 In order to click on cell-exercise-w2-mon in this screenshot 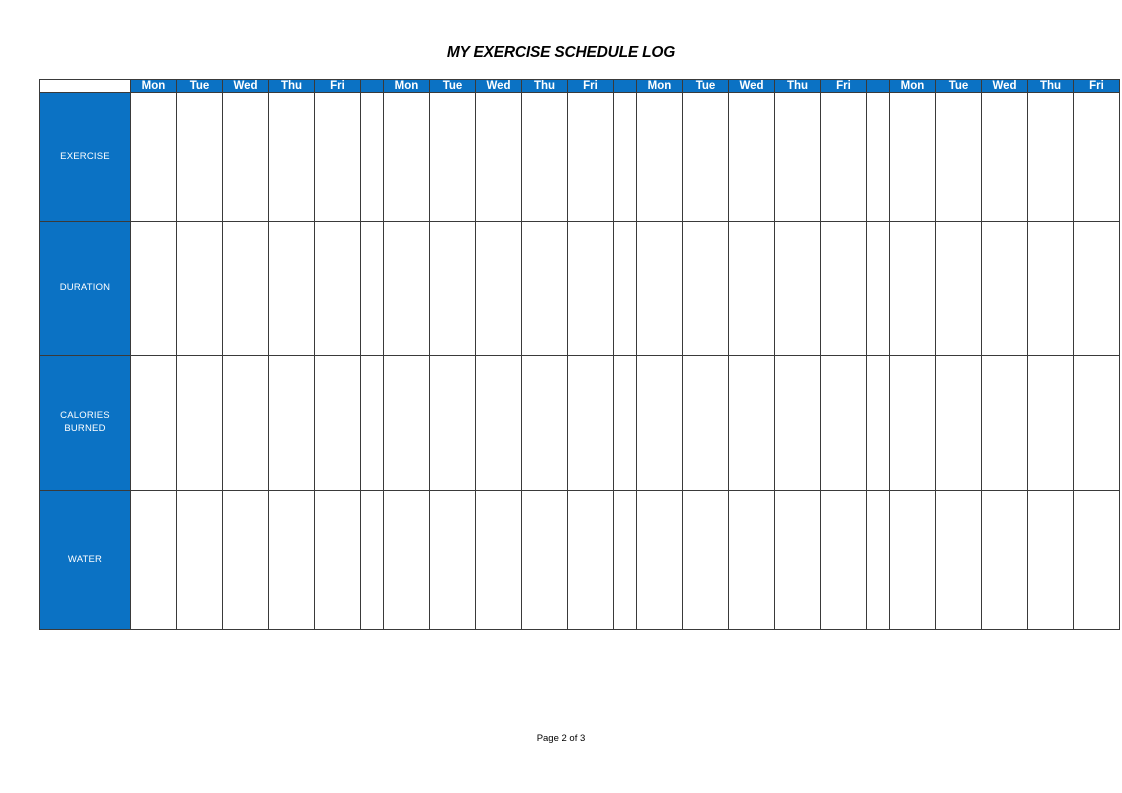, I will do `click(406, 157)`.